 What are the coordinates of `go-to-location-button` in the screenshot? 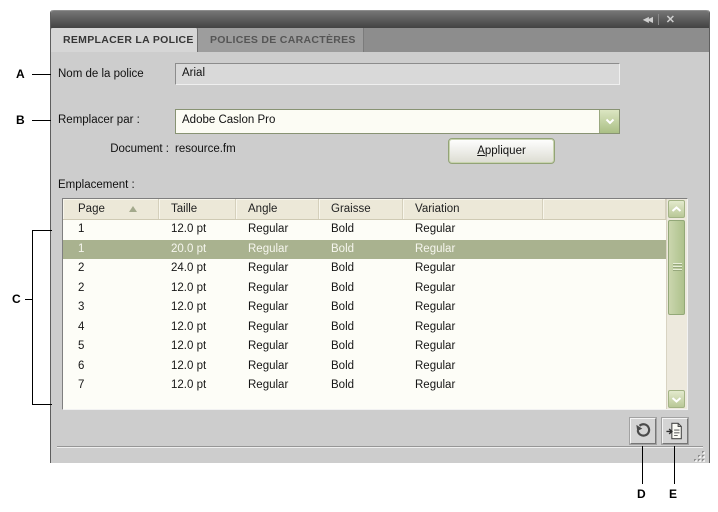 It's located at (675, 431).